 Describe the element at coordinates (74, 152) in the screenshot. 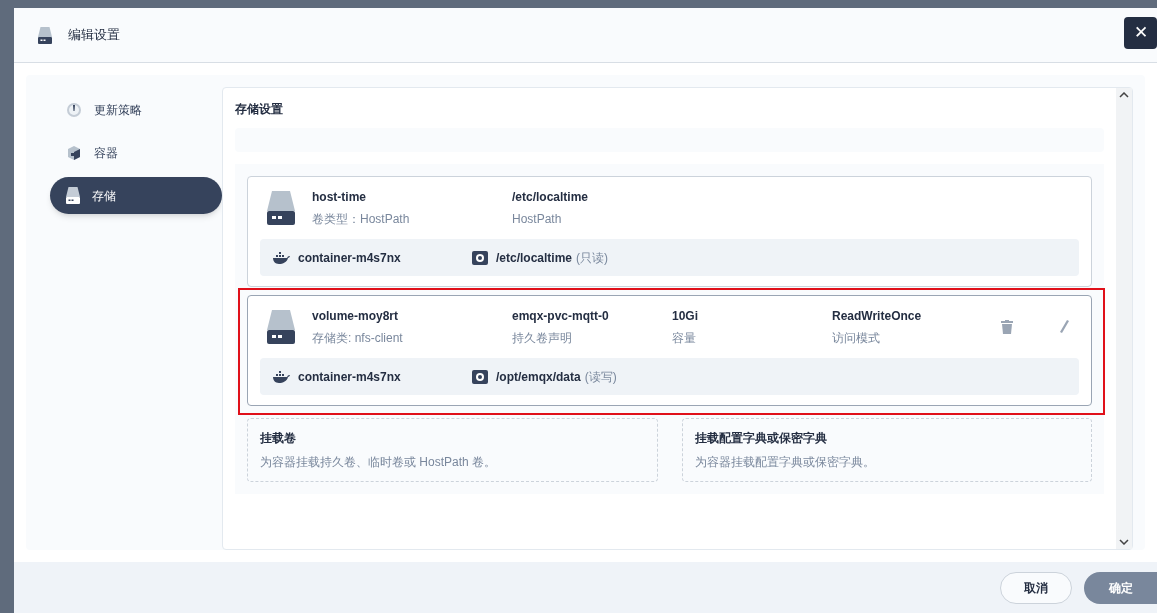

I see `cube-icon` at that location.